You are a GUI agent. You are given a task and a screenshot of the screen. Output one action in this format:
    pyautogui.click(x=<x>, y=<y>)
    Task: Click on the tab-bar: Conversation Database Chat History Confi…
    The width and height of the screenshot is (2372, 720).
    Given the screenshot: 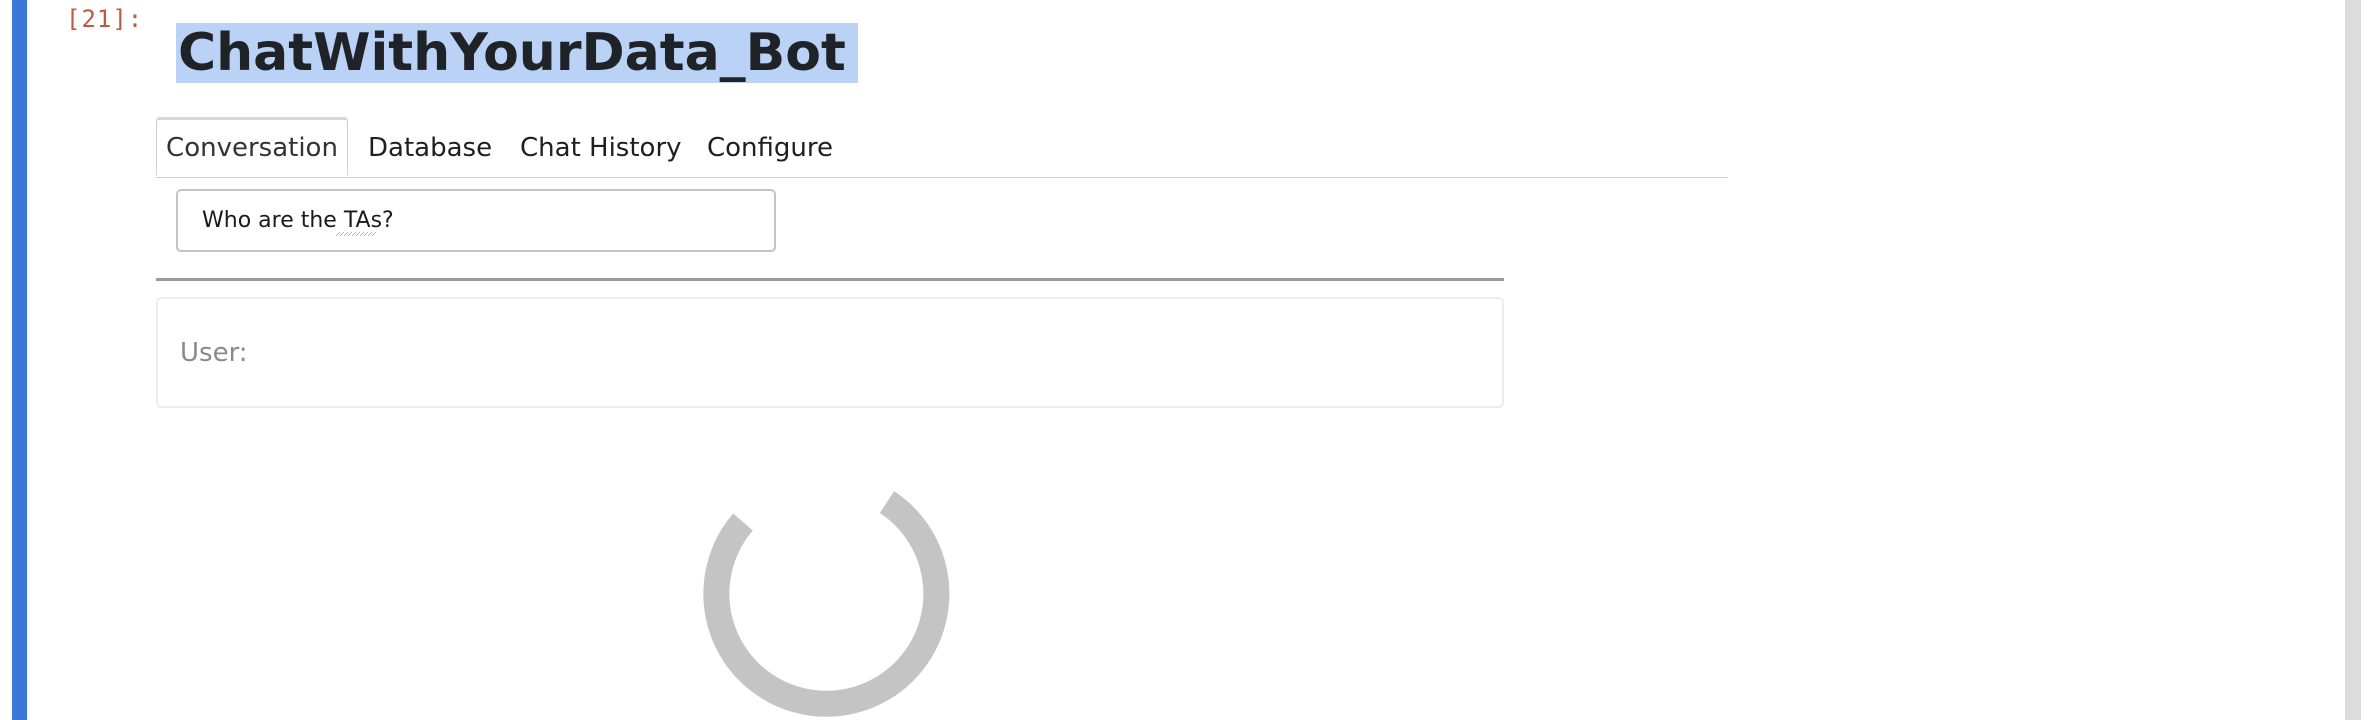 What is the action you would take?
    pyautogui.click(x=942, y=147)
    